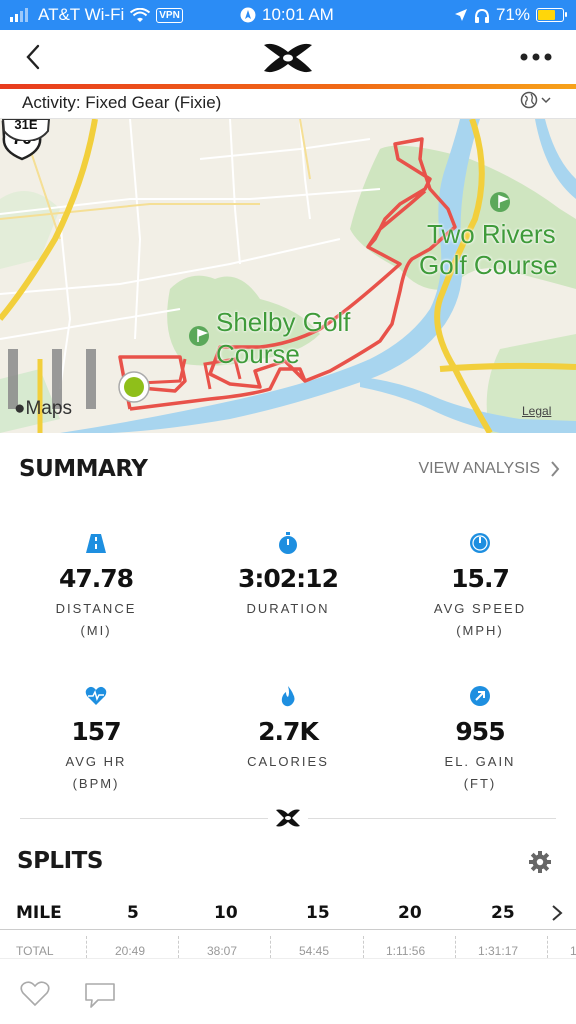  What do you see at coordinates (288, 608) in the screenshot?
I see `stat-label: DURATION` at bounding box center [288, 608].